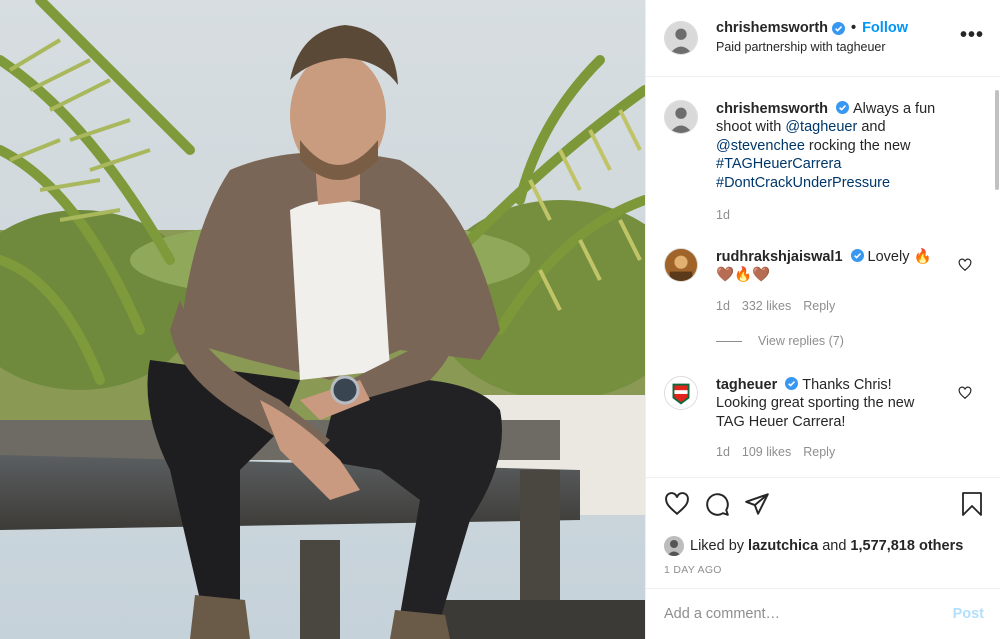 This screenshot has width=1000, height=639. I want to click on comment-username: tagheuer, so click(746, 385).